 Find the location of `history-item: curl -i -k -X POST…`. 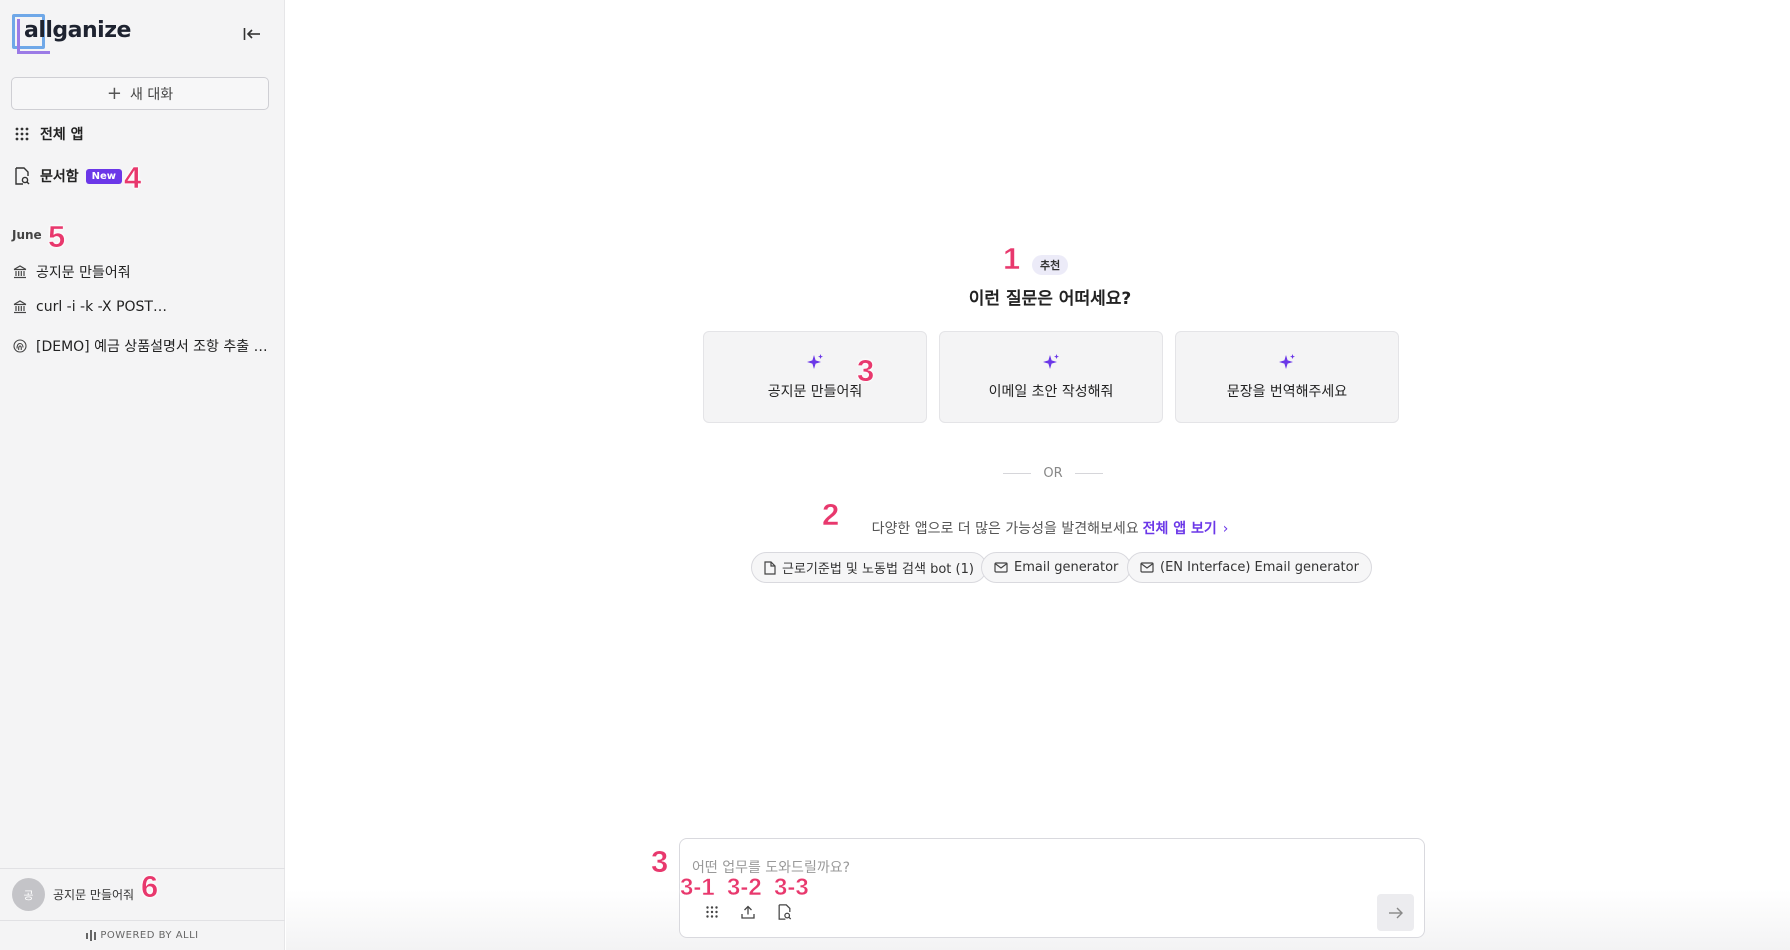

history-item: curl -i -k -X POST… is located at coordinates (145, 307).